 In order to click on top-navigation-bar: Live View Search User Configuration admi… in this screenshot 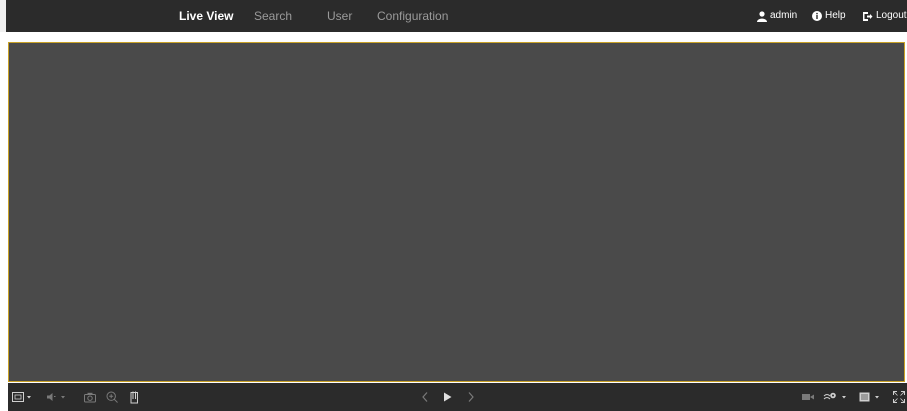, I will do `click(453, 16)`.